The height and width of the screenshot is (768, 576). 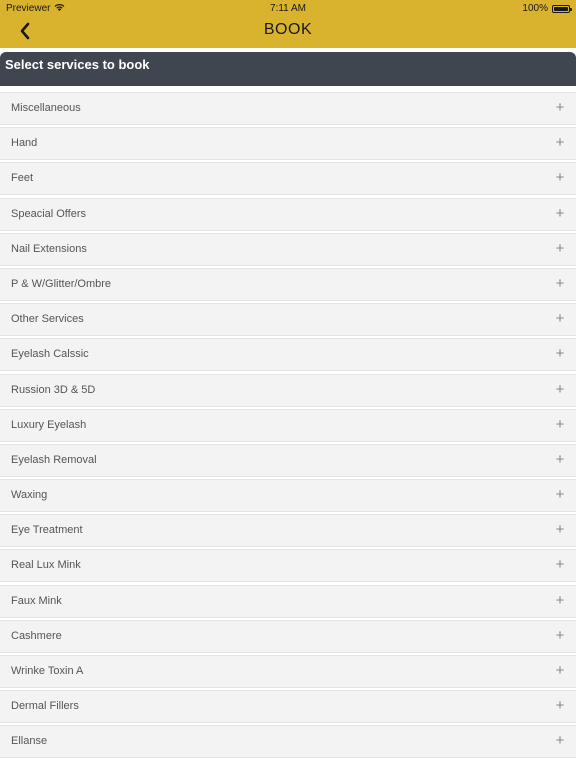 What do you see at coordinates (288, 566) in the screenshot?
I see `service-category-row: Real Lux Mink +` at bounding box center [288, 566].